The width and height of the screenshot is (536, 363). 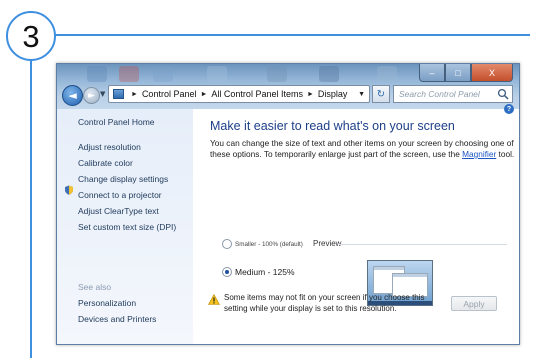 What do you see at coordinates (117, 319) in the screenshot?
I see `sidebar-item-devices-printers: Devices and Printers` at bounding box center [117, 319].